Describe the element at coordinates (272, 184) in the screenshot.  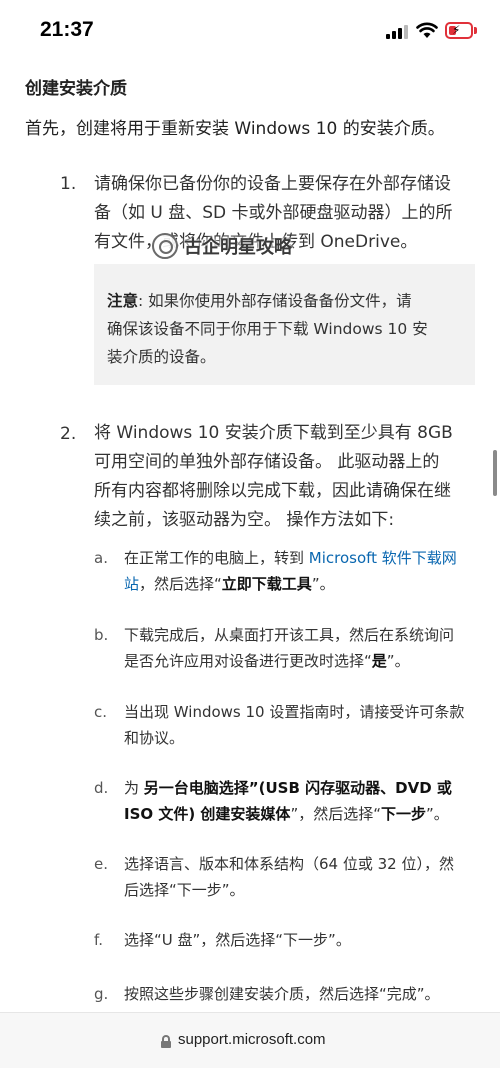
I see `step-1-line: 请确保你已备份你的设备上要保存在外部存储设` at that location.